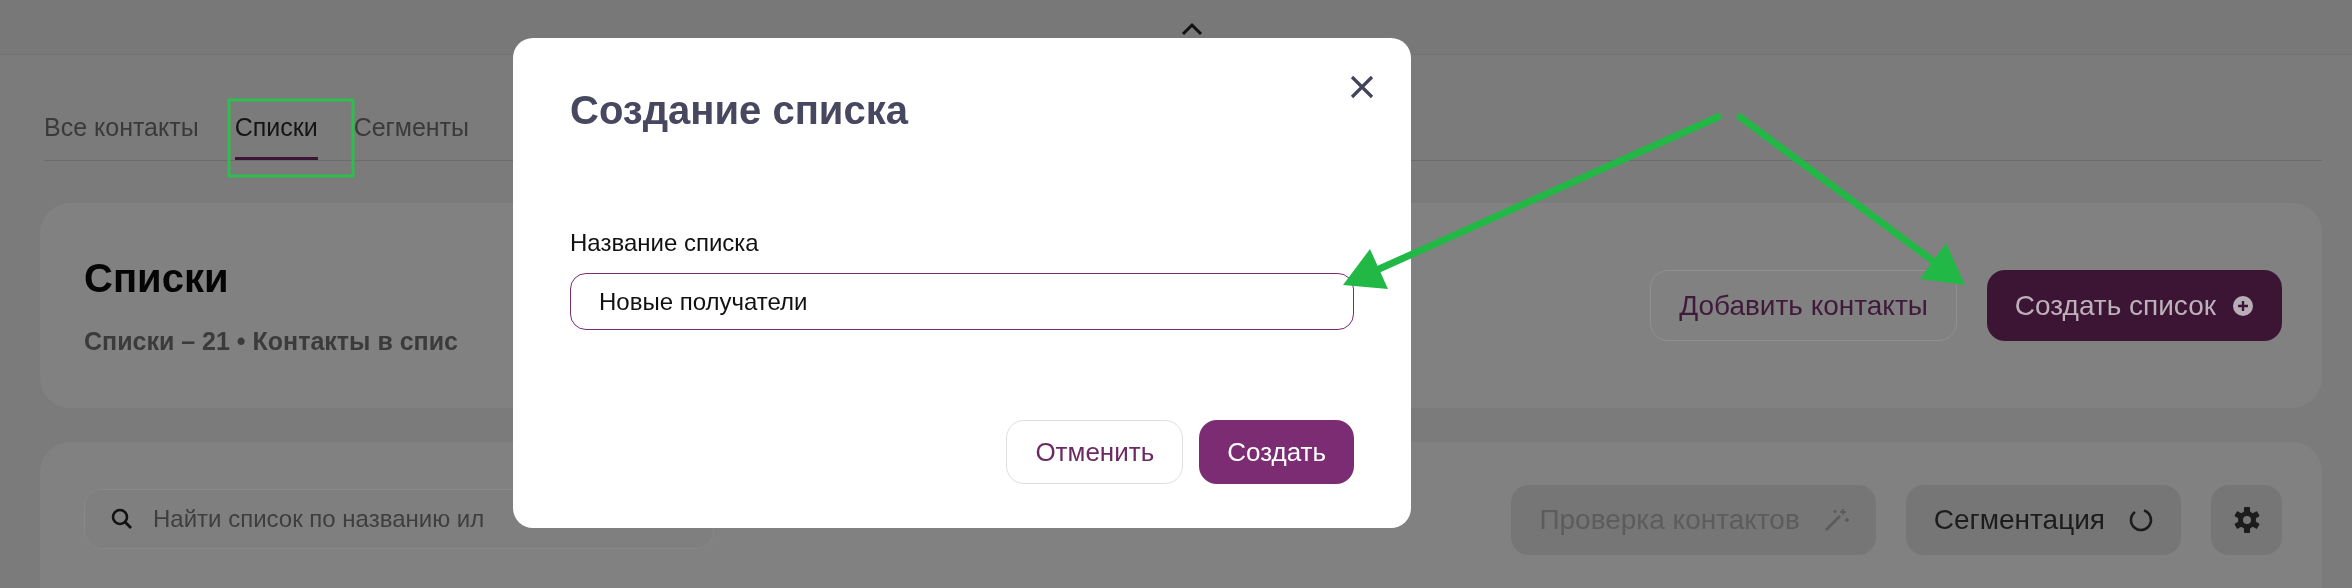  Describe the element at coordinates (2243, 305) in the screenshot. I see `plus-circle-icon` at that location.